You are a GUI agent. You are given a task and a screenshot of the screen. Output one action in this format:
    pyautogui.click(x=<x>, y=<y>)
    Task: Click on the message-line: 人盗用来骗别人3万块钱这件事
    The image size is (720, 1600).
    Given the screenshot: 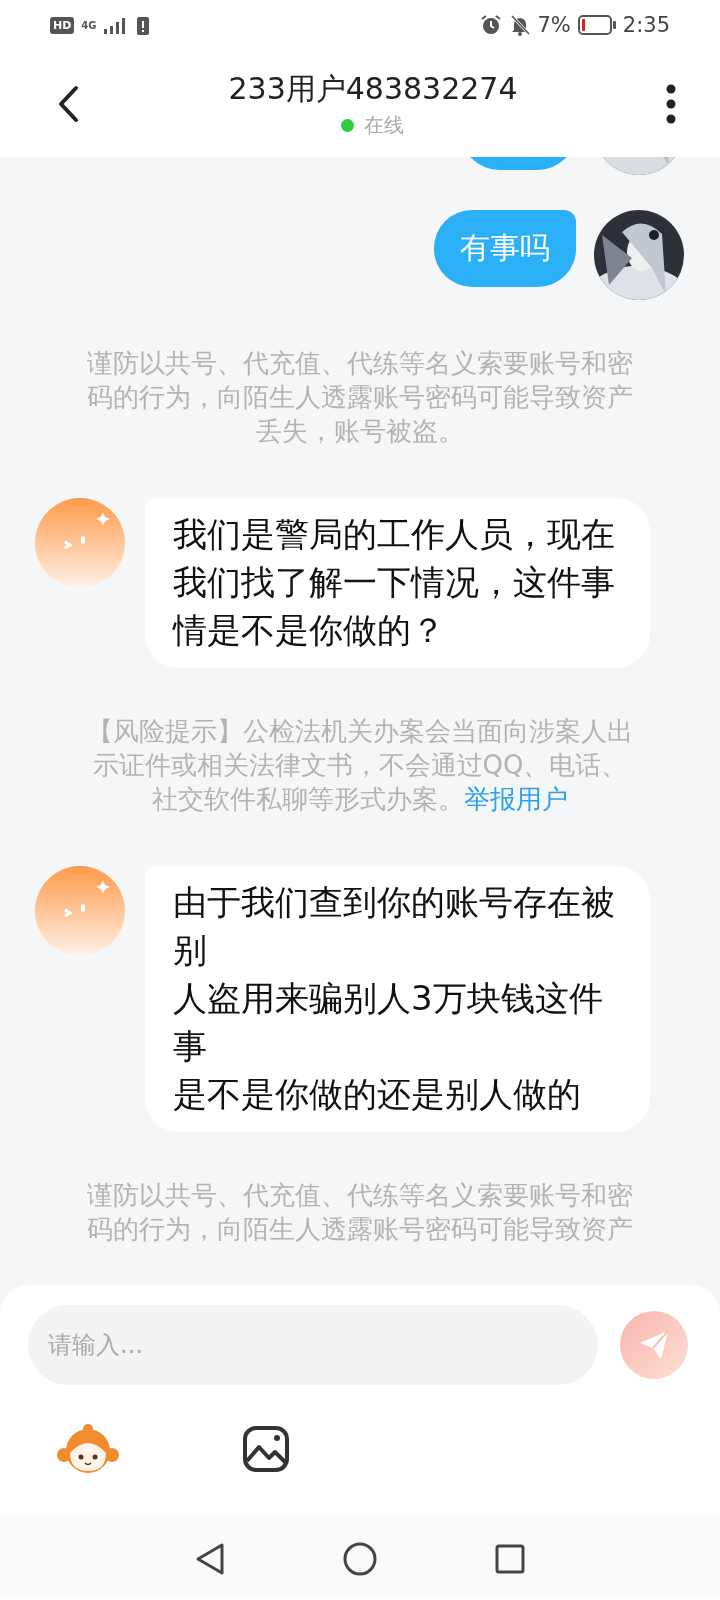 What is the action you would take?
    pyautogui.click(x=388, y=1022)
    